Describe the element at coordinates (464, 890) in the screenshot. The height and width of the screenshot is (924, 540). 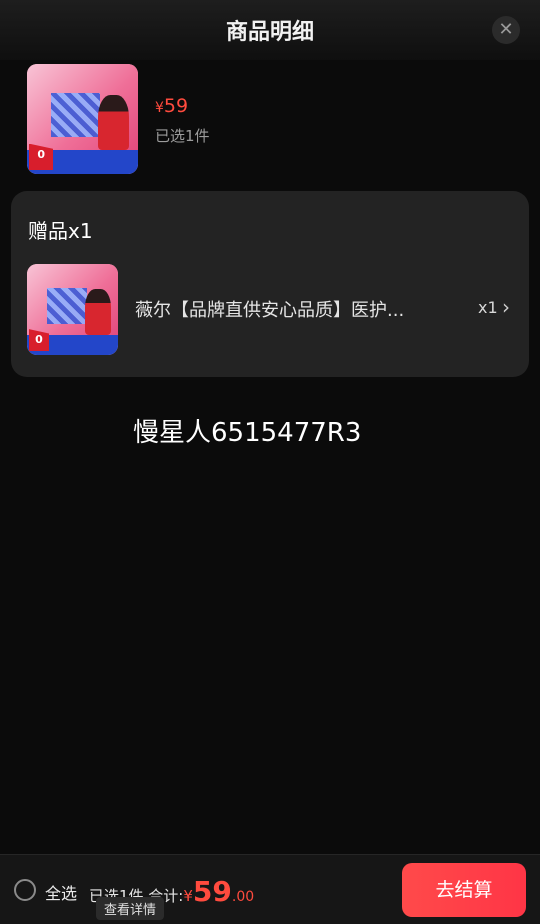
I see `checkout-button: 去结算` at that location.